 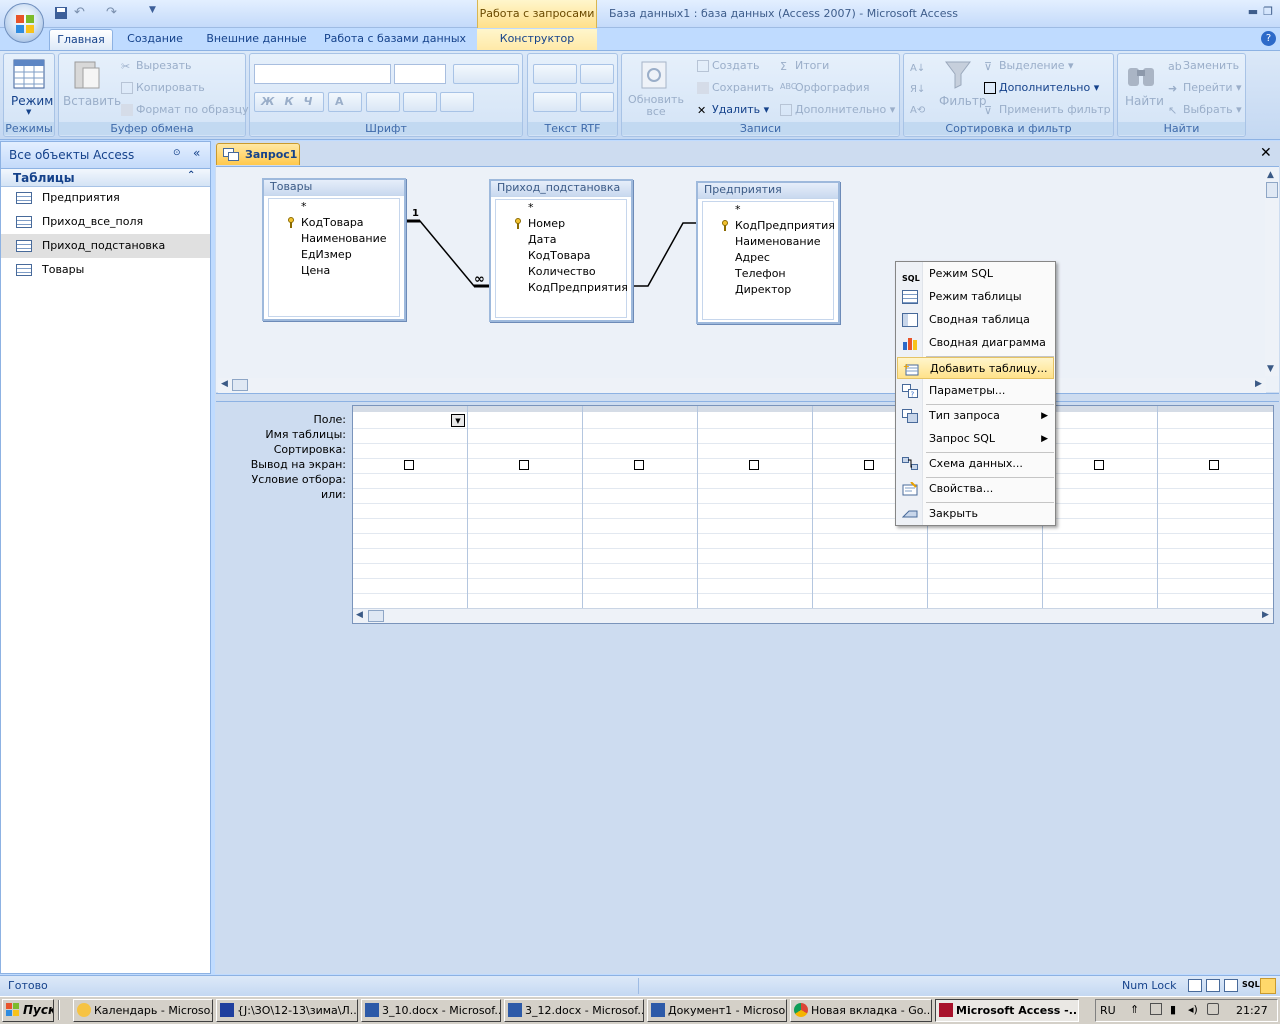 What do you see at coordinates (1173, 1009) in the screenshot?
I see `network-icon: ▮` at bounding box center [1173, 1009].